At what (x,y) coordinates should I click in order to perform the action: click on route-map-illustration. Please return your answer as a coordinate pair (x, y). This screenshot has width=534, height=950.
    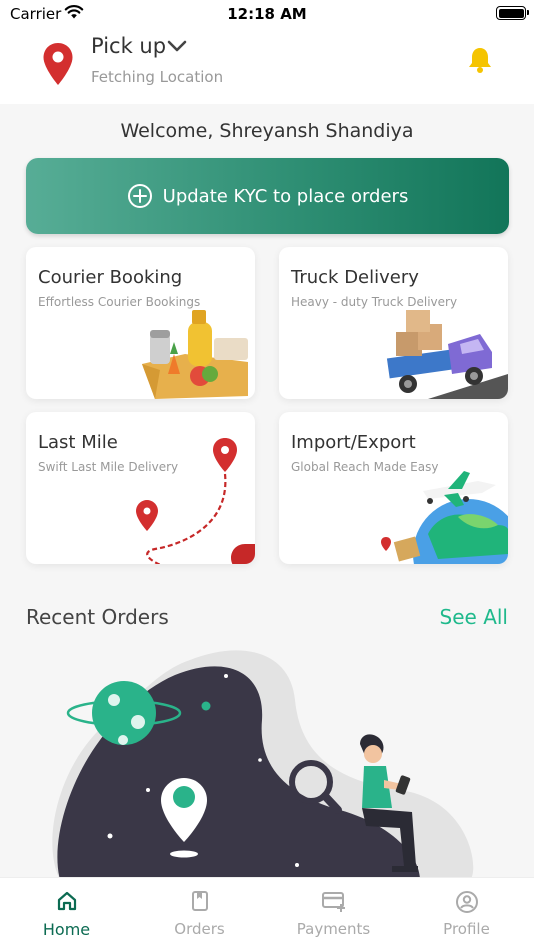
    Looking at the image, I should click on (195, 501).